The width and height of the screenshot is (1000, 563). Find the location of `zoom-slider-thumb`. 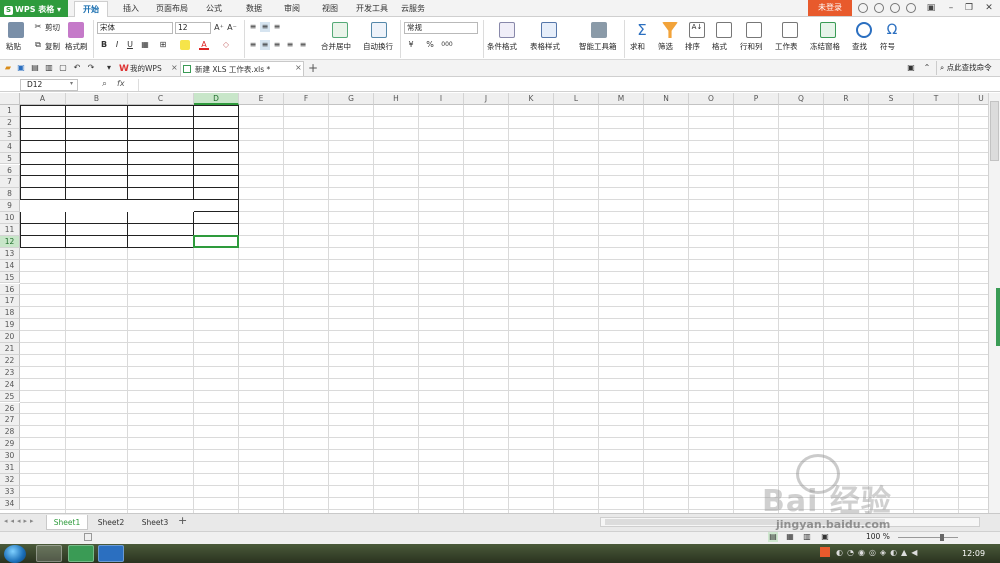

zoom-slider-thumb is located at coordinates (942, 537).